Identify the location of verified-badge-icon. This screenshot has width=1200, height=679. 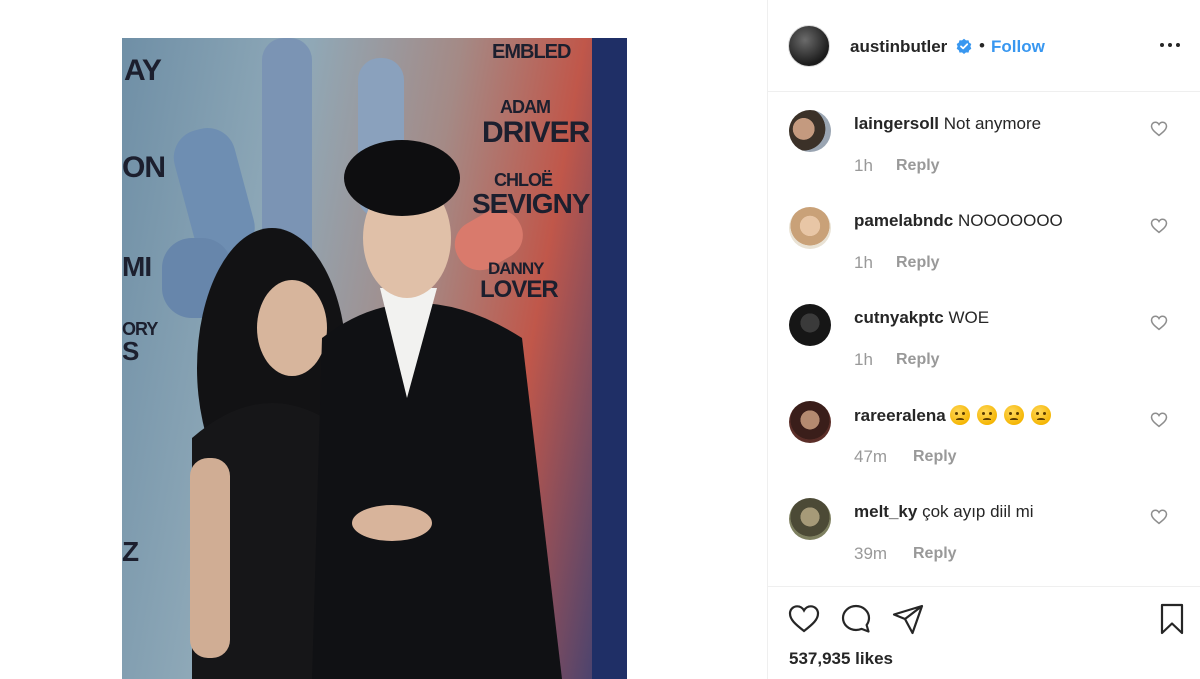
(964, 46).